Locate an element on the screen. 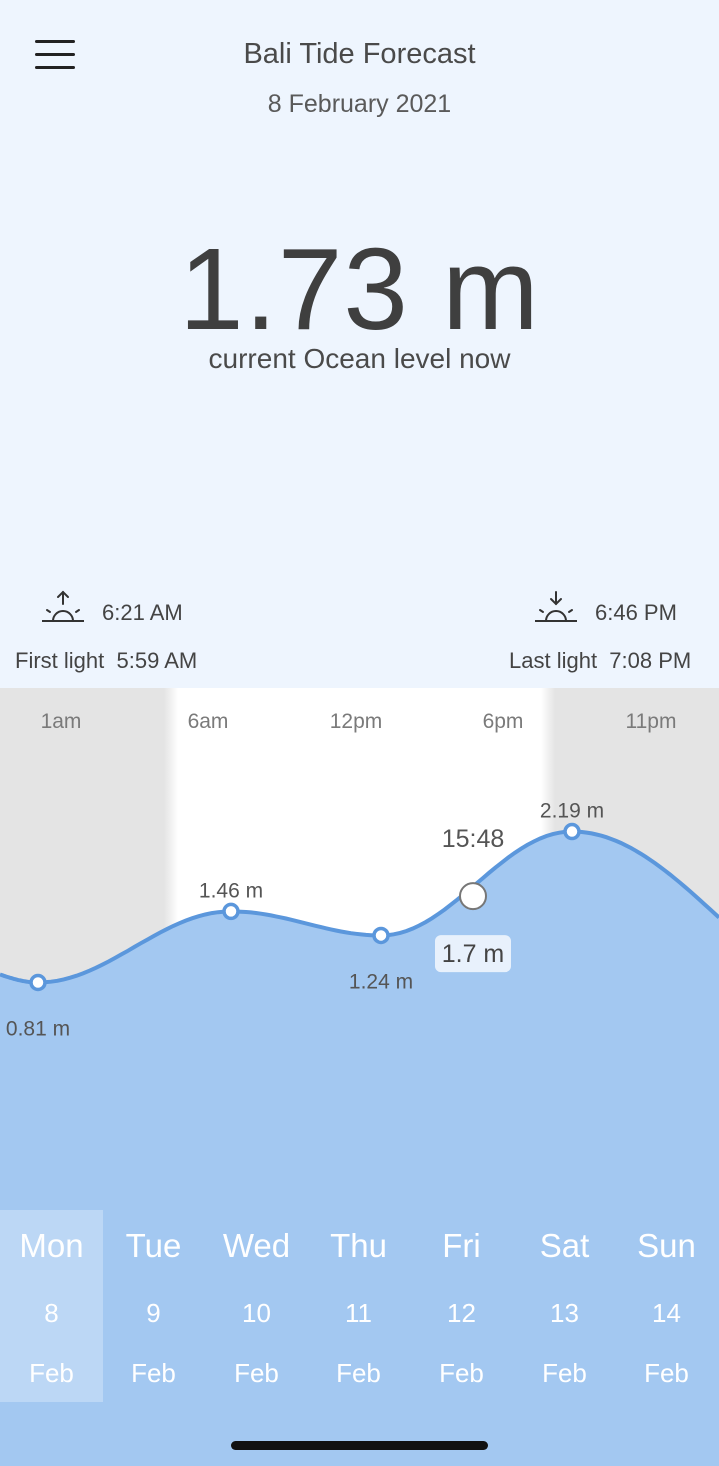  tide-extreme-label: 0.81 m is located at coordinates (38, 1029).